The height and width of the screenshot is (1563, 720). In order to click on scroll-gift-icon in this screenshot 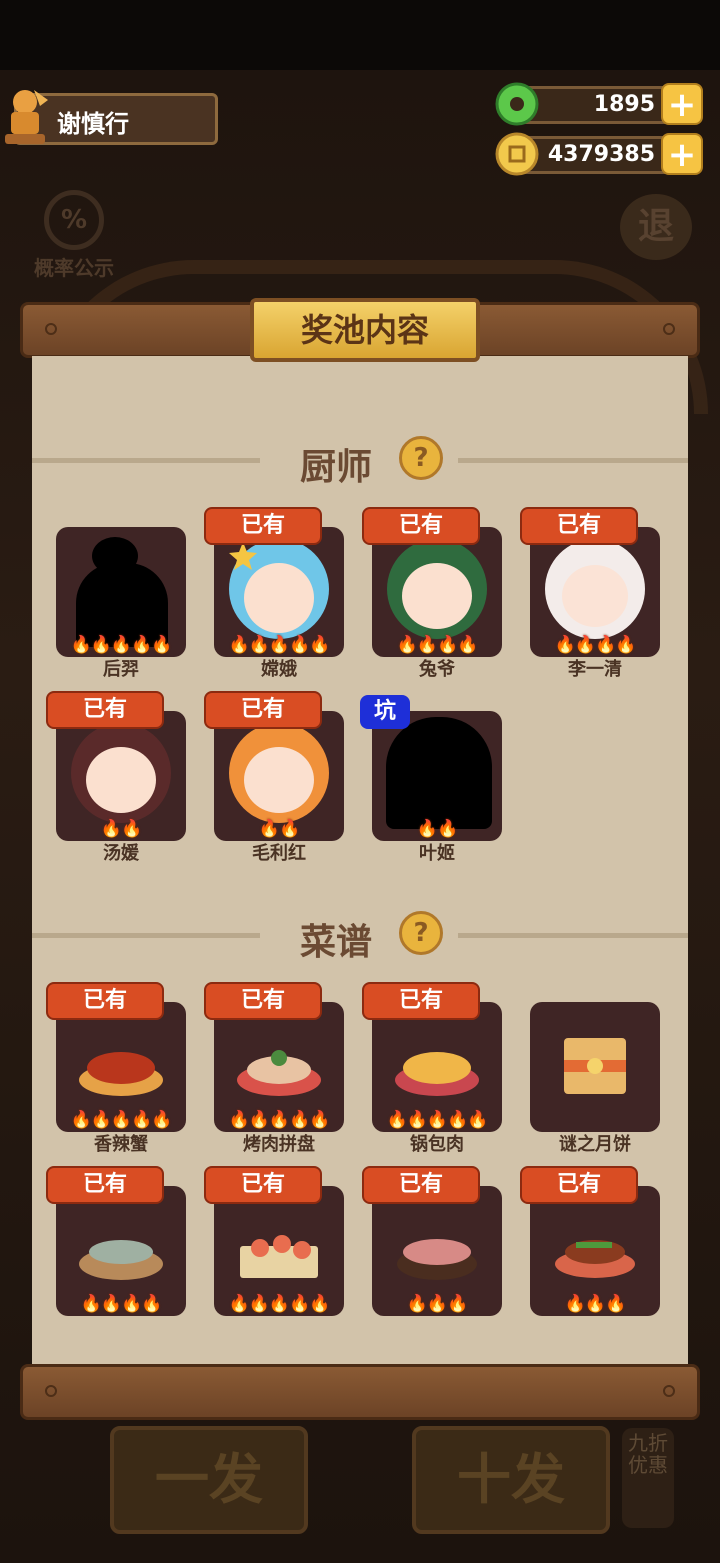, I will do `click(595, 1066)`.